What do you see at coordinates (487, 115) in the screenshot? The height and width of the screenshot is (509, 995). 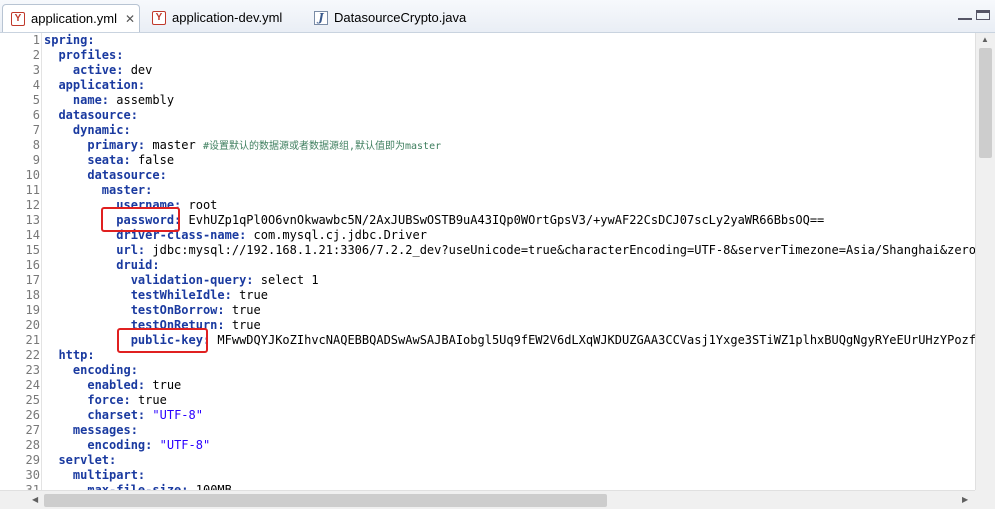 I see `code-line: 6 datasource:` at bounding box center [487, 115].